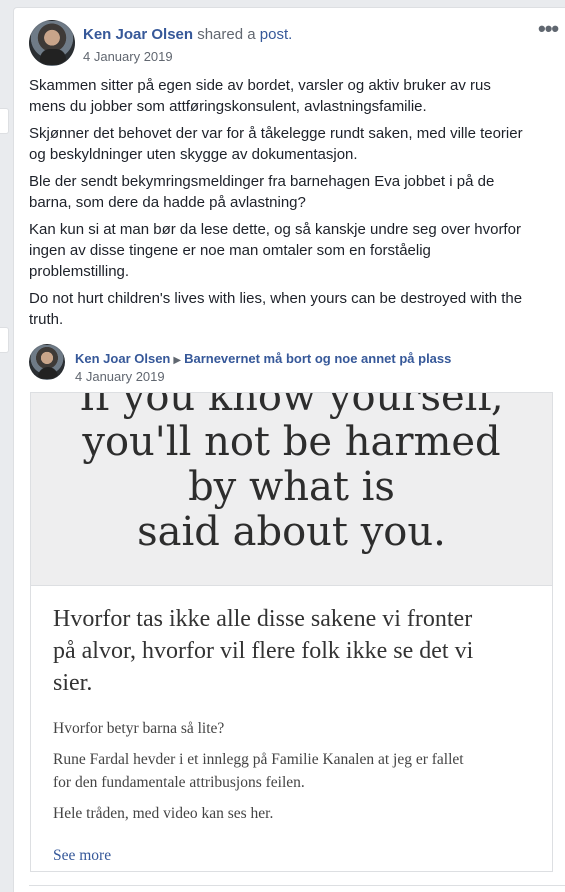 This screenshot has width=565, height=892. What do you see at coordinates (163, 813) in the screenshot?
I see `attachment-paragraph: Hele tråden, med video kan ses her.` at bounding box center [163, 813].